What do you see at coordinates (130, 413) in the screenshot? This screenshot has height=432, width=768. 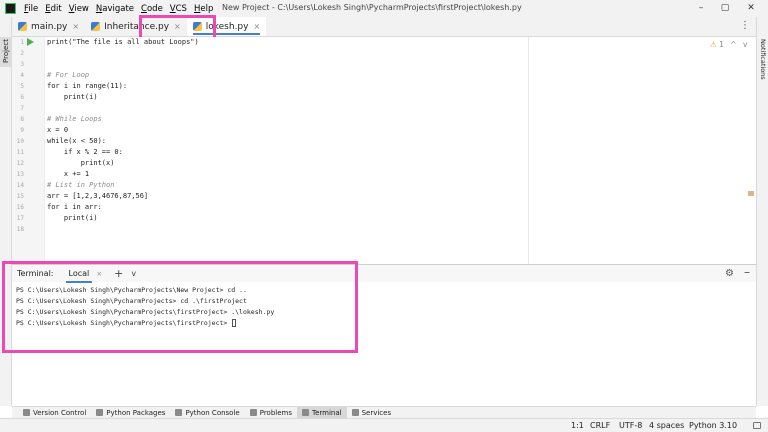 I see `python-packages-button: Python Packages` at bounding box center [130, 413].